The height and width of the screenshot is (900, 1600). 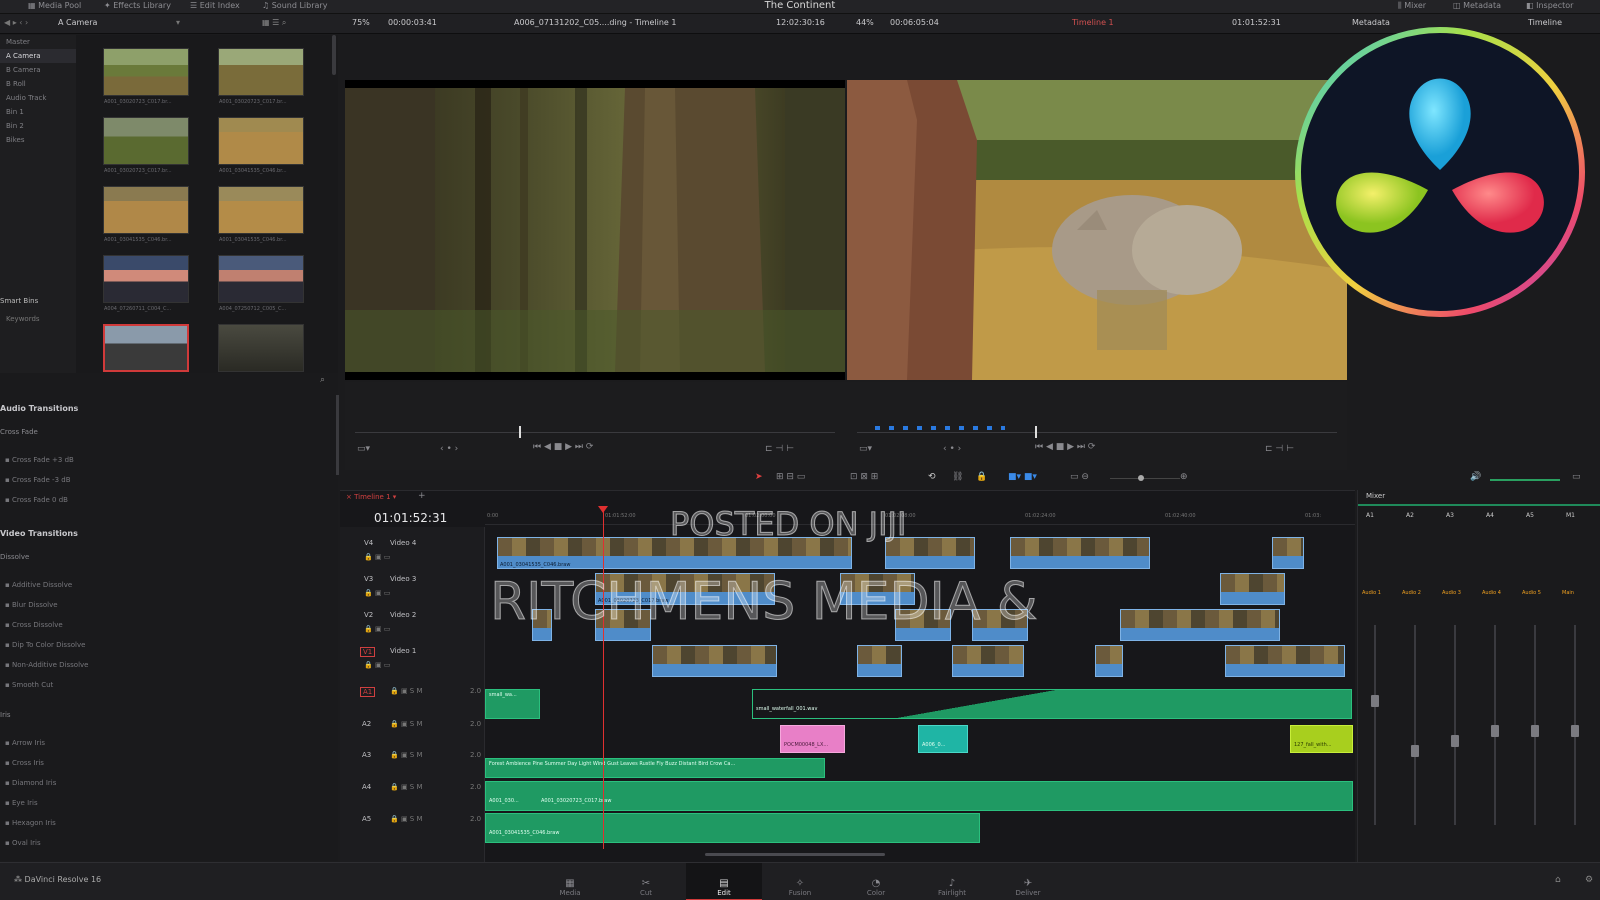 What do you see at coordinates (795, 854) in the screenshot?
I see `timeline-scrollbar` at bounding box center [795, 854].